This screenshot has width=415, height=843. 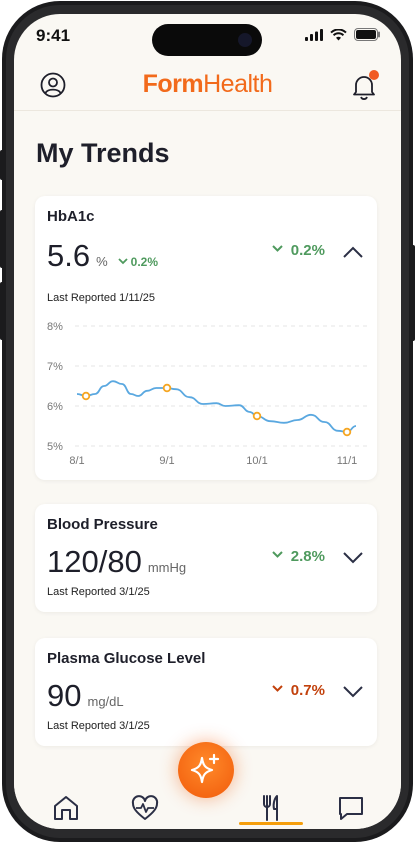 I want to click on hba1c-trend-chart: 8% 7% 6% 5% 8/1 9/1 10/1 11/1, so click(x=207, y=394).